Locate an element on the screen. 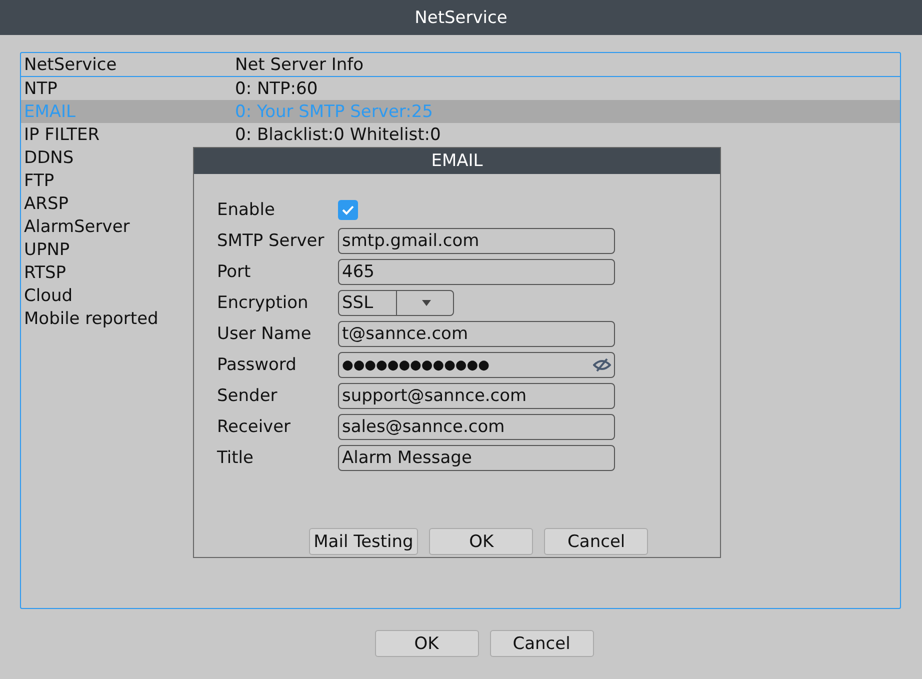 The height and width of the screenshot is (679, 922). field-label: Encryption is located at coordinates (263, 303).